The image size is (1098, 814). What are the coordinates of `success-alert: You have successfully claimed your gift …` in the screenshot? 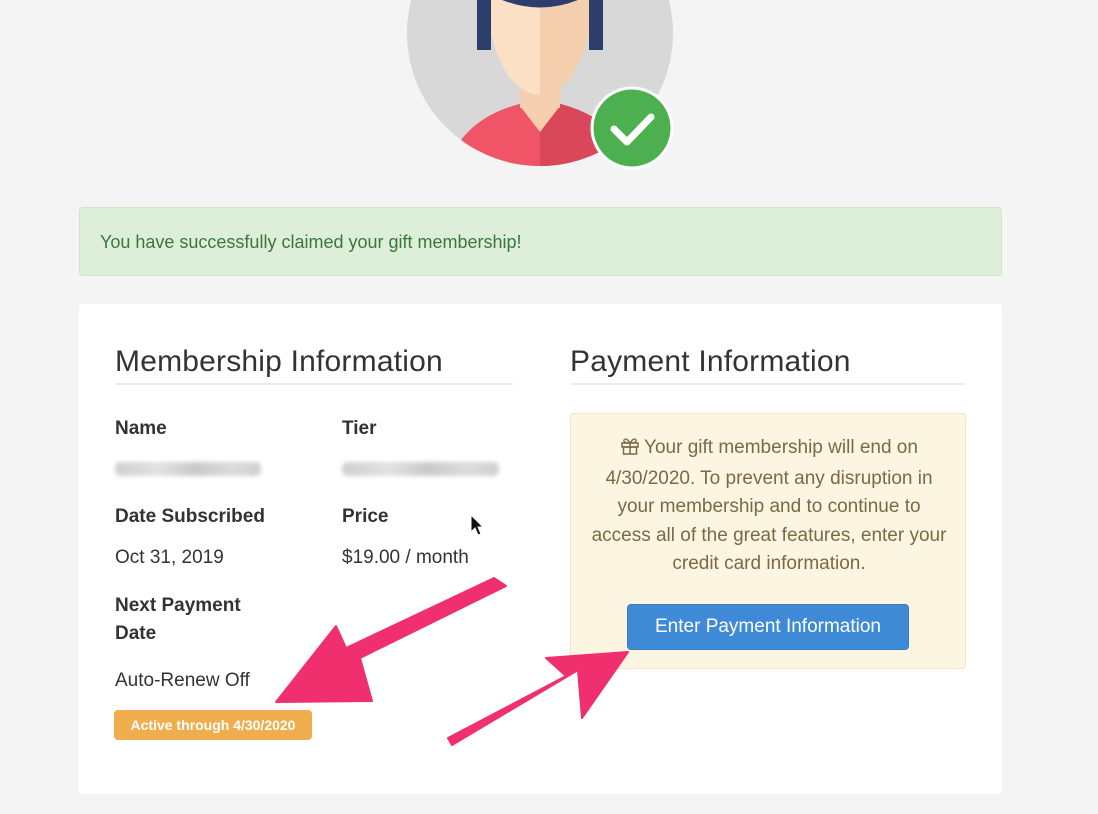 It's located at (540, 241).